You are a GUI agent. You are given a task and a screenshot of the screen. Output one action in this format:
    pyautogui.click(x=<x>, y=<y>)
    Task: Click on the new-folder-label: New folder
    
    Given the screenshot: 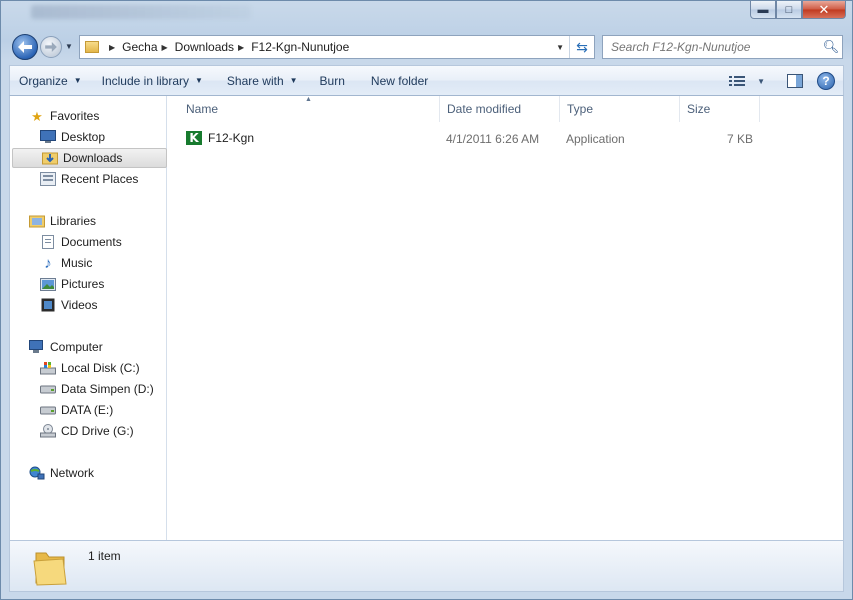 What is the action you would take?
    pyautogui.click(x=399, y=80)
    